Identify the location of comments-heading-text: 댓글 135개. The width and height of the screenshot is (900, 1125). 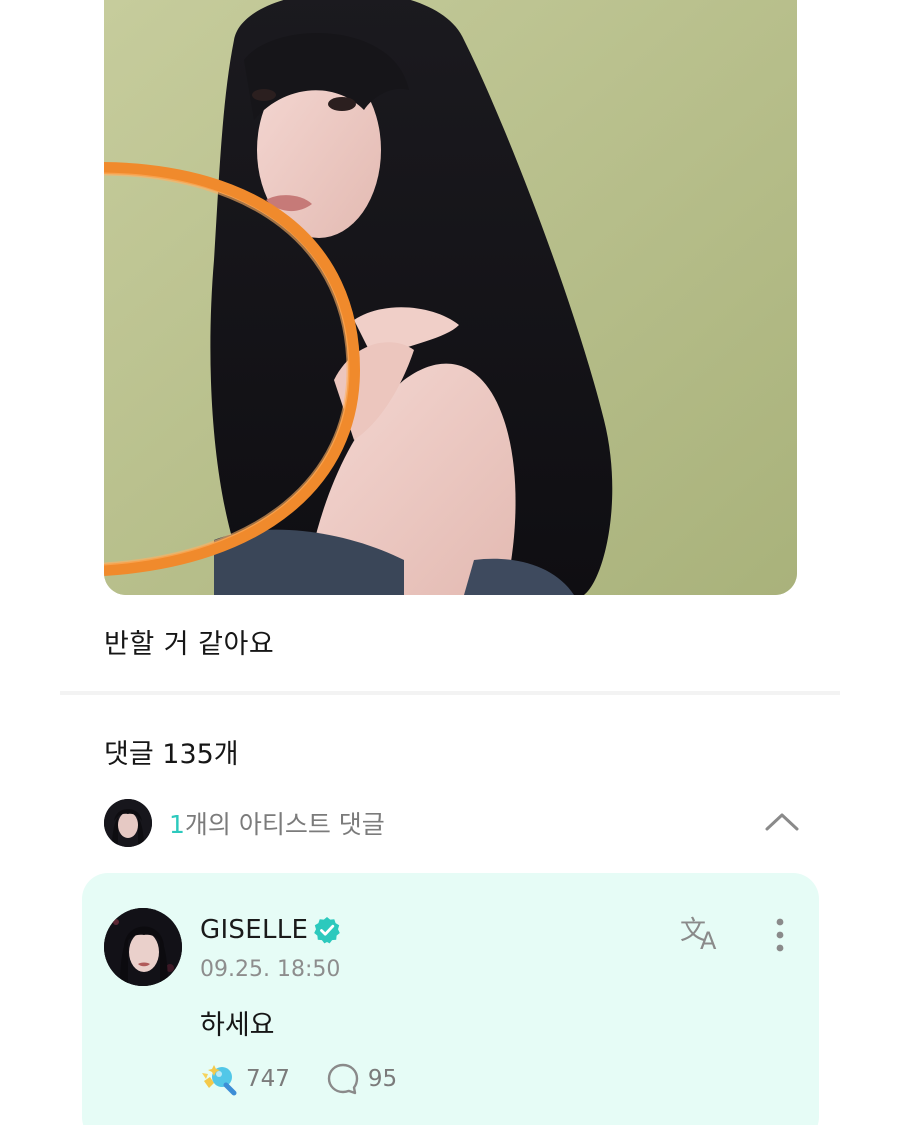
(171, 754).